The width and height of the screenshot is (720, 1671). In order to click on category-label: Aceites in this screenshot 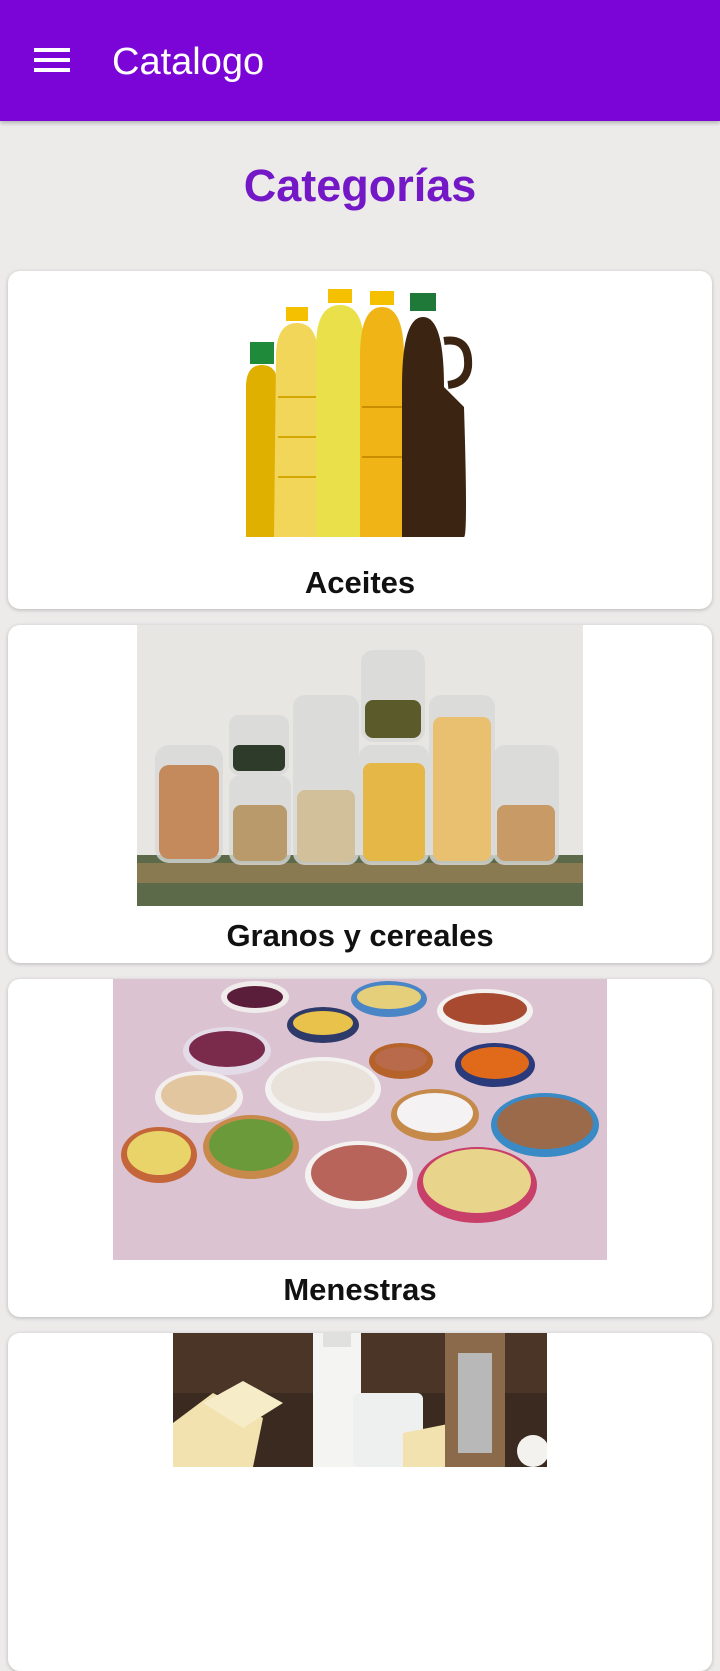, I will do `click(360, 582)`.